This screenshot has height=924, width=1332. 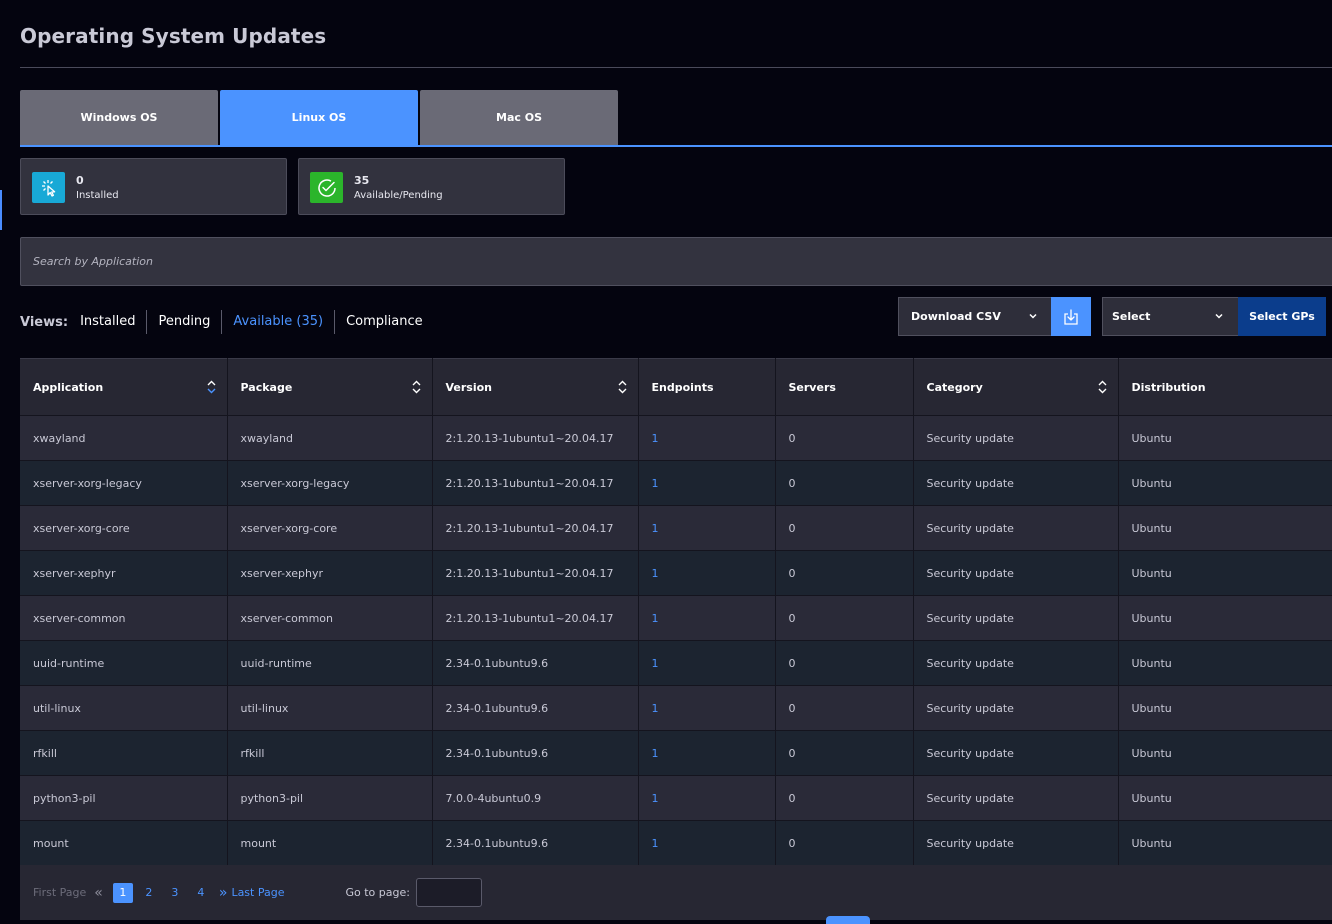 What do you see at coordinates (153, 186) in the screenshot?
I see `installed-stat-card: 0 Installed` at bounding box center [153, 186].